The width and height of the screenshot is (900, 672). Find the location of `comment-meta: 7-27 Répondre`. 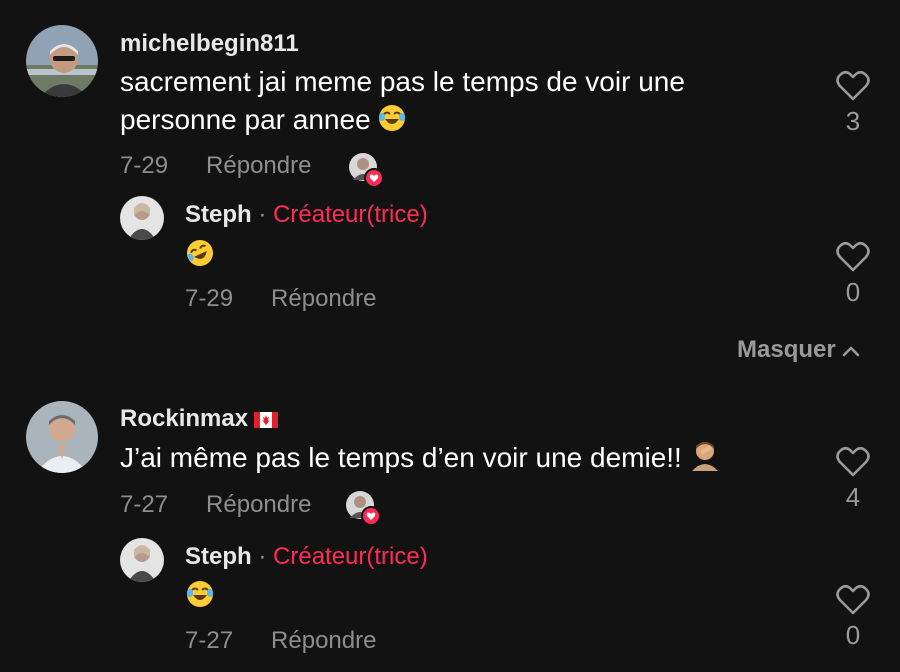

comment-meta: 7-27 Répondre is located at coordinates (215, 505).